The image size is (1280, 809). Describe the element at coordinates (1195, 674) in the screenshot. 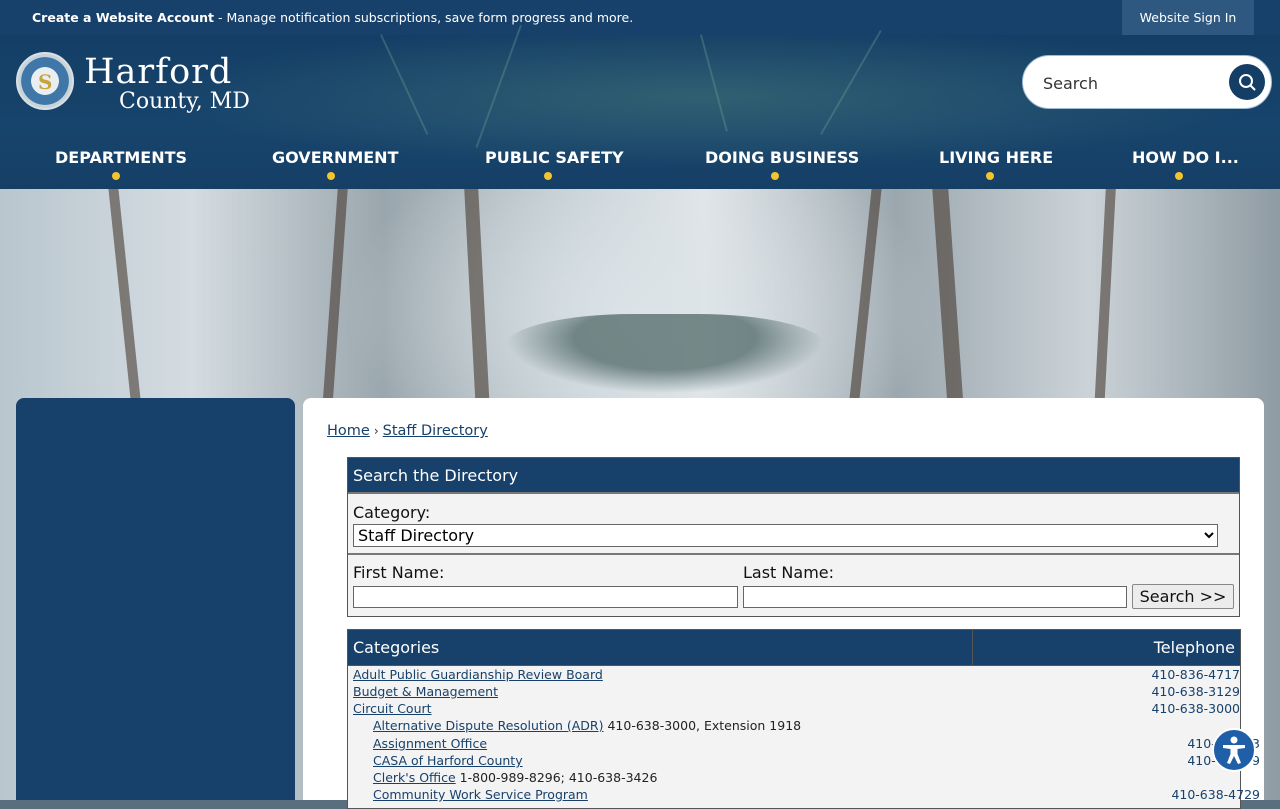

I see `phone-number: 410-836-4717` at that location.